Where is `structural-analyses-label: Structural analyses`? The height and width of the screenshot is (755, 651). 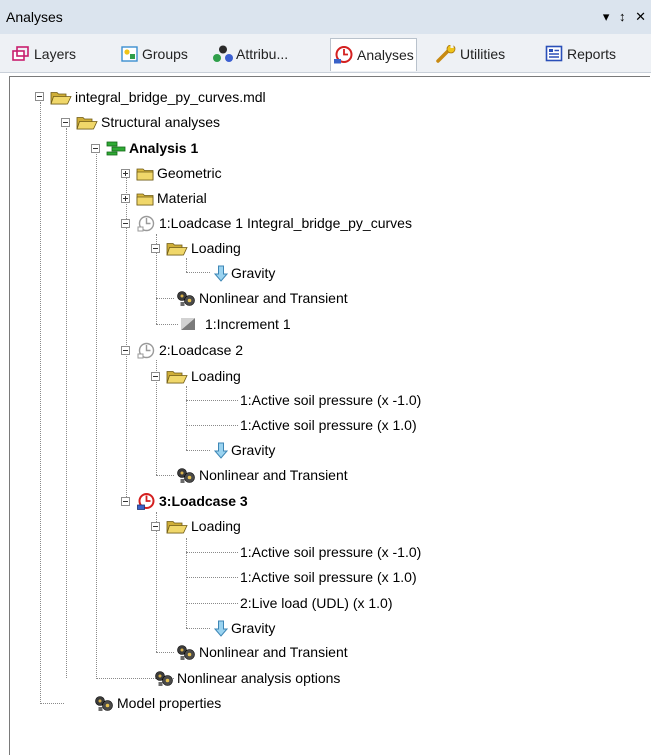 structural-analyses-label: Structural analyses is located at coordinates (161, 122).